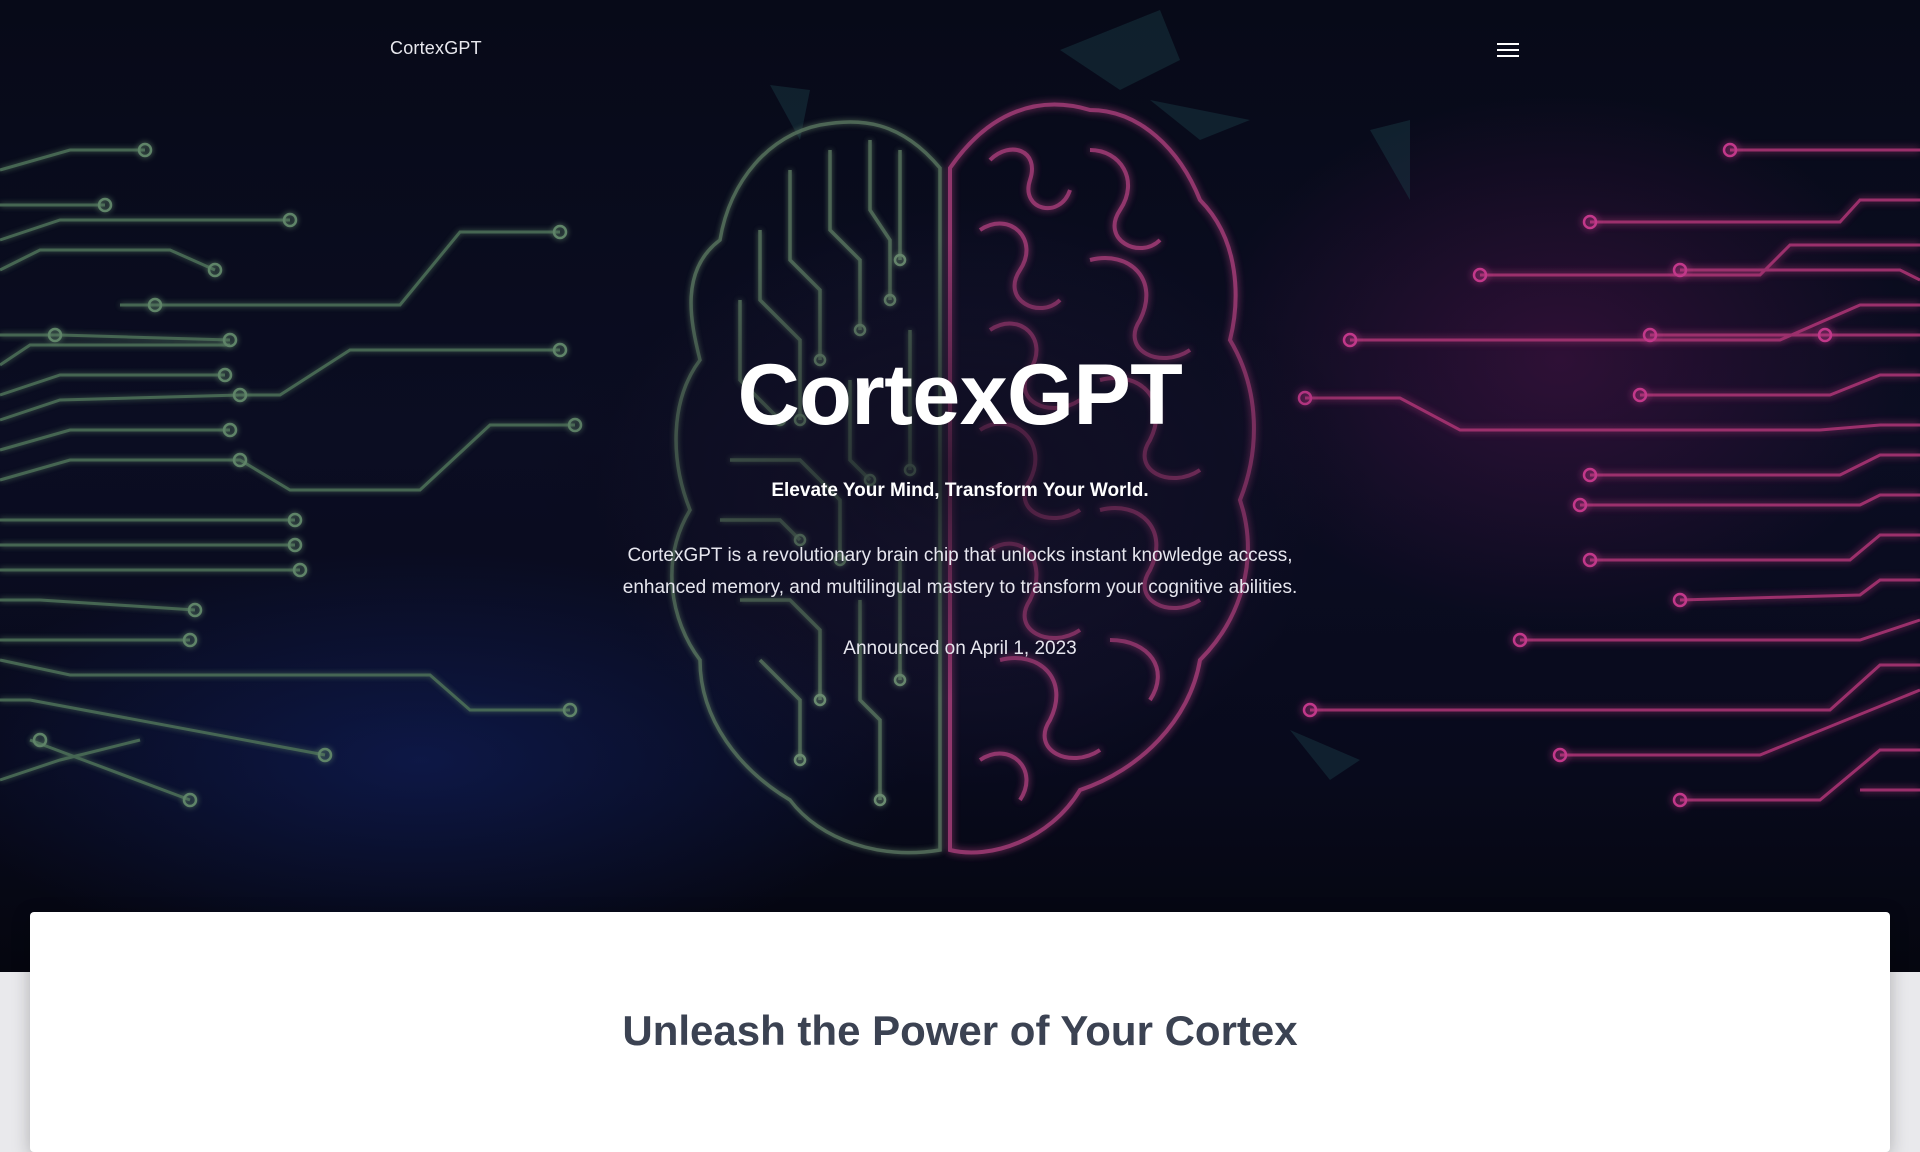 Image resolution: width=1920 pixels, height=1152 pixels. What do you see at coordinates (960, 395) in the screenshot?
I see `hero-title: CortexGPT` at bounding box center [960, 395].